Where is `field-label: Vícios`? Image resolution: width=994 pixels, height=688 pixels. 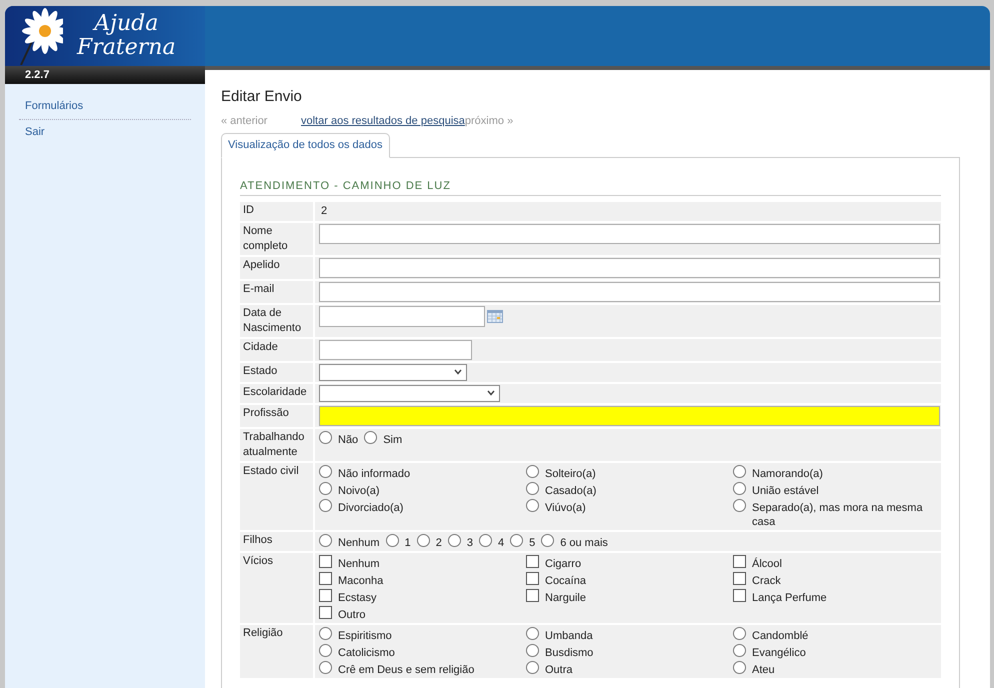 field-label: Vícios is located at coordinates (276, 587).